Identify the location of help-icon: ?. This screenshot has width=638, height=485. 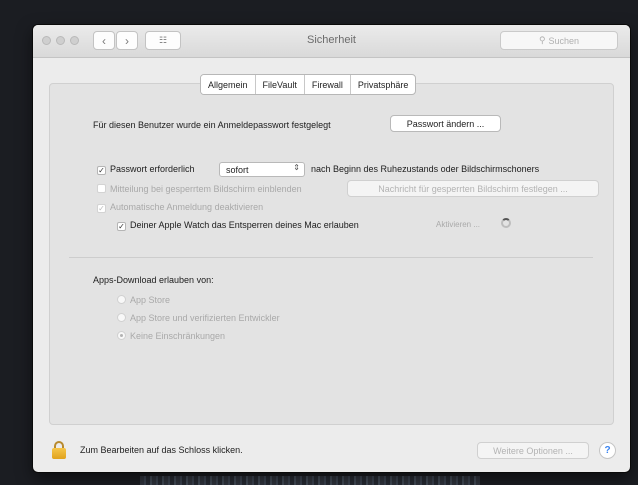
(607, 450).